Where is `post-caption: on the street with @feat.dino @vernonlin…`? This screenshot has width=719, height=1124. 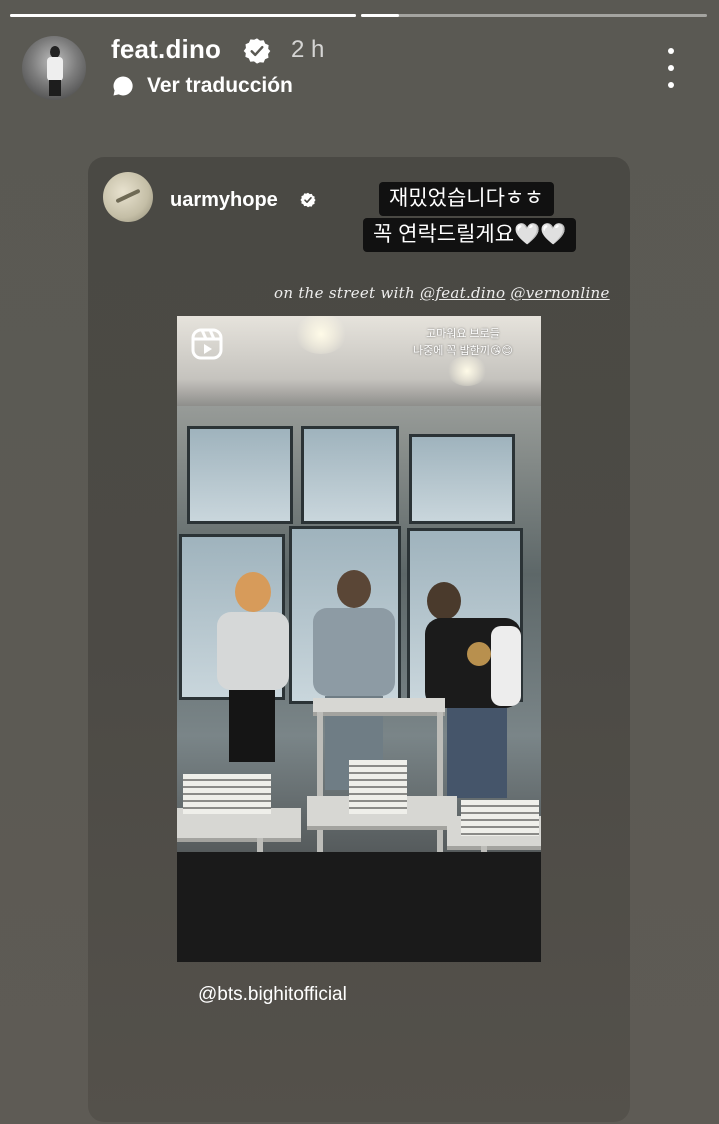
post-caption: on the street with @feat.dino @vernonlin… is located at coordinates (442, 293).